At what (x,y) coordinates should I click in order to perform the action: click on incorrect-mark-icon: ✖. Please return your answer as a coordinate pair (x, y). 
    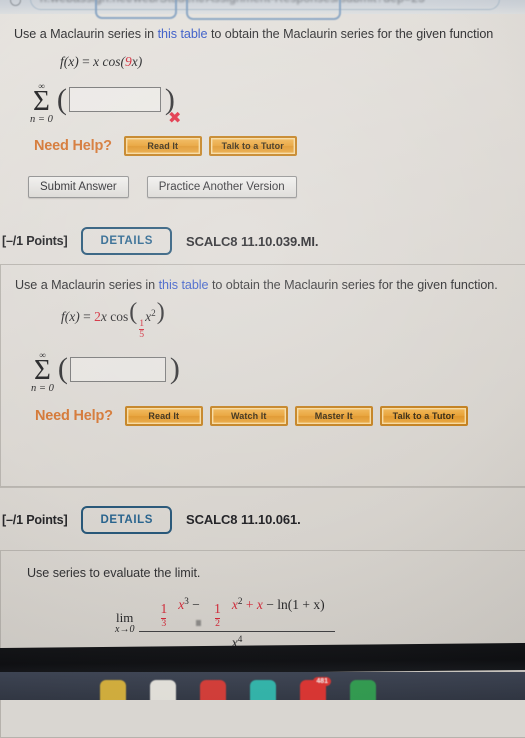
    Looking at the image, I should click on (175, 117).